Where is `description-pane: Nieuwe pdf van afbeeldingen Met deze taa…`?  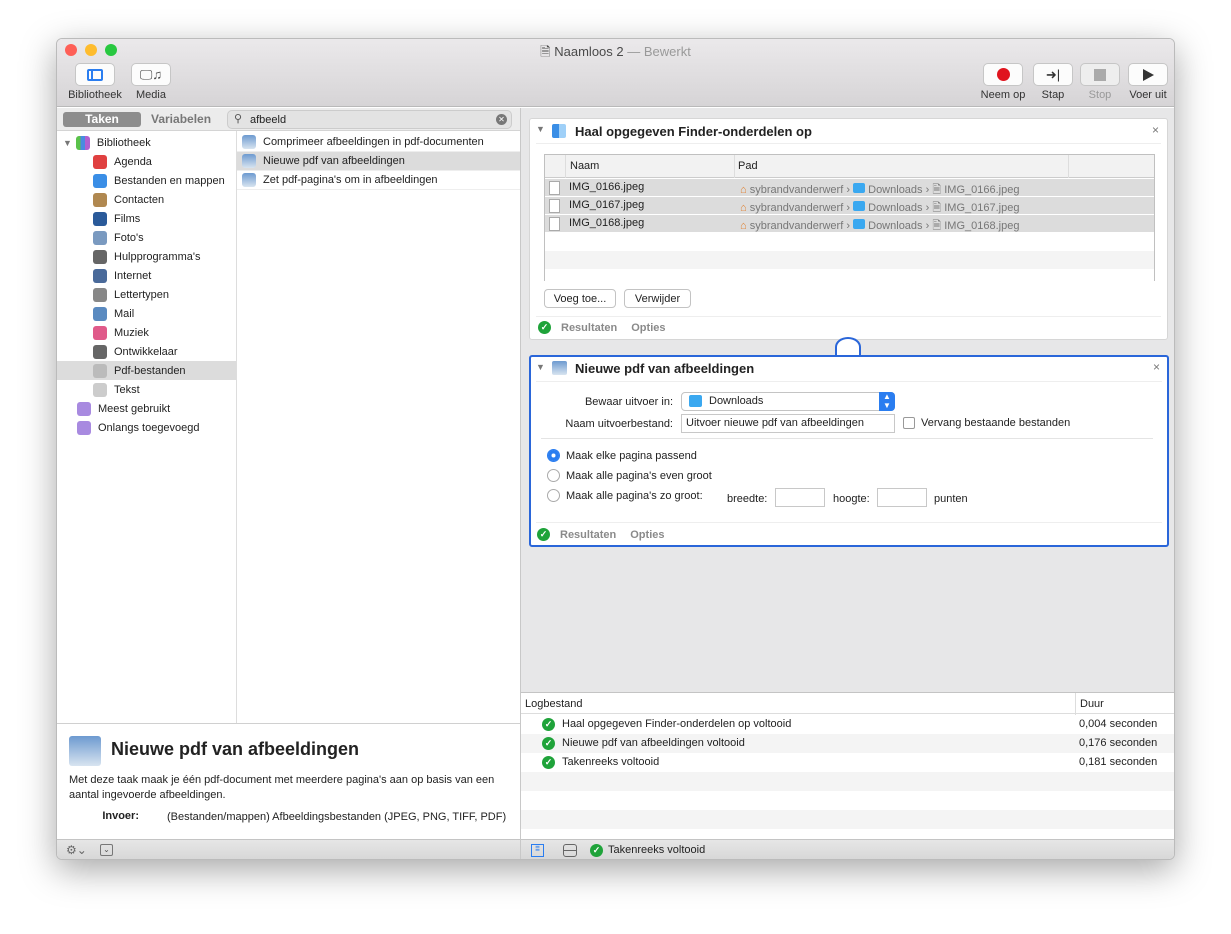
description-pane: Nieuwe pdf van afbeeldingen Met deze taa… is located at coordinates (288, 781).